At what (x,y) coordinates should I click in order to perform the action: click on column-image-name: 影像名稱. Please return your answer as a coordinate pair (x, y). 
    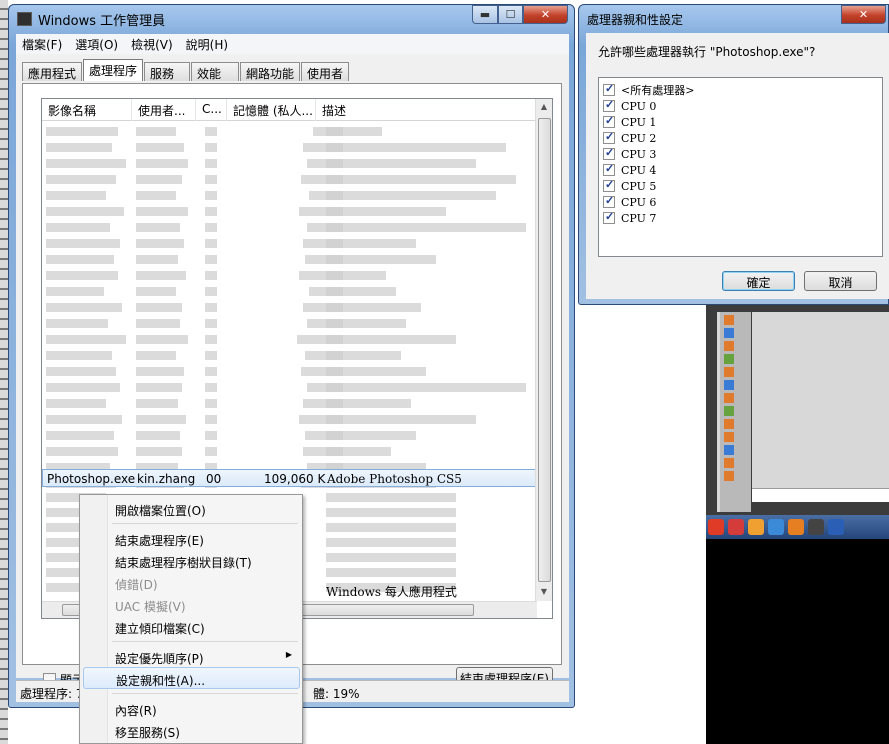
    Looking at the image, I should click on (87, 110).